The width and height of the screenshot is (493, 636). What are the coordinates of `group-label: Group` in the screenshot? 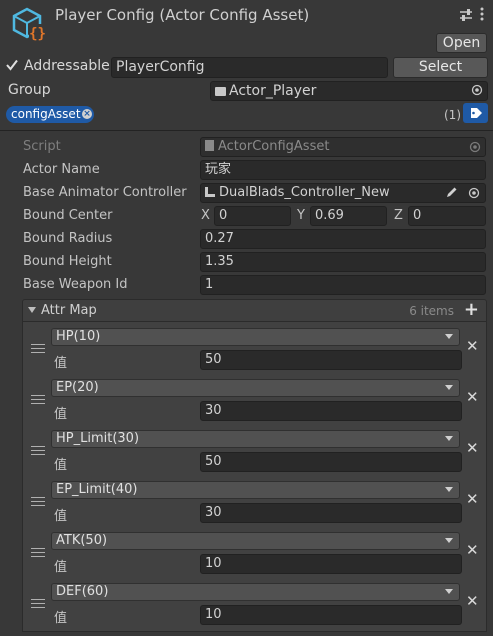 It's located at (29, 90).